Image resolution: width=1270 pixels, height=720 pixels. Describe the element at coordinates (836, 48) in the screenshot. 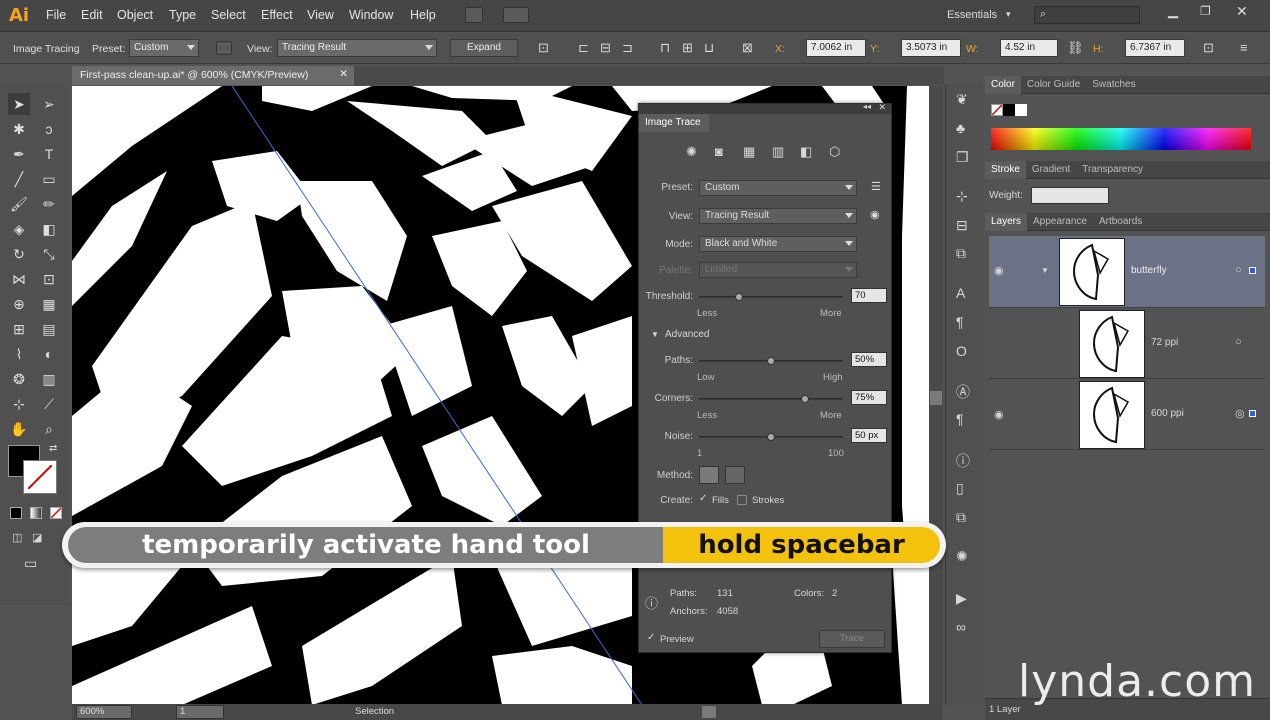

I see `x-field: 7.0062 in` at that location.